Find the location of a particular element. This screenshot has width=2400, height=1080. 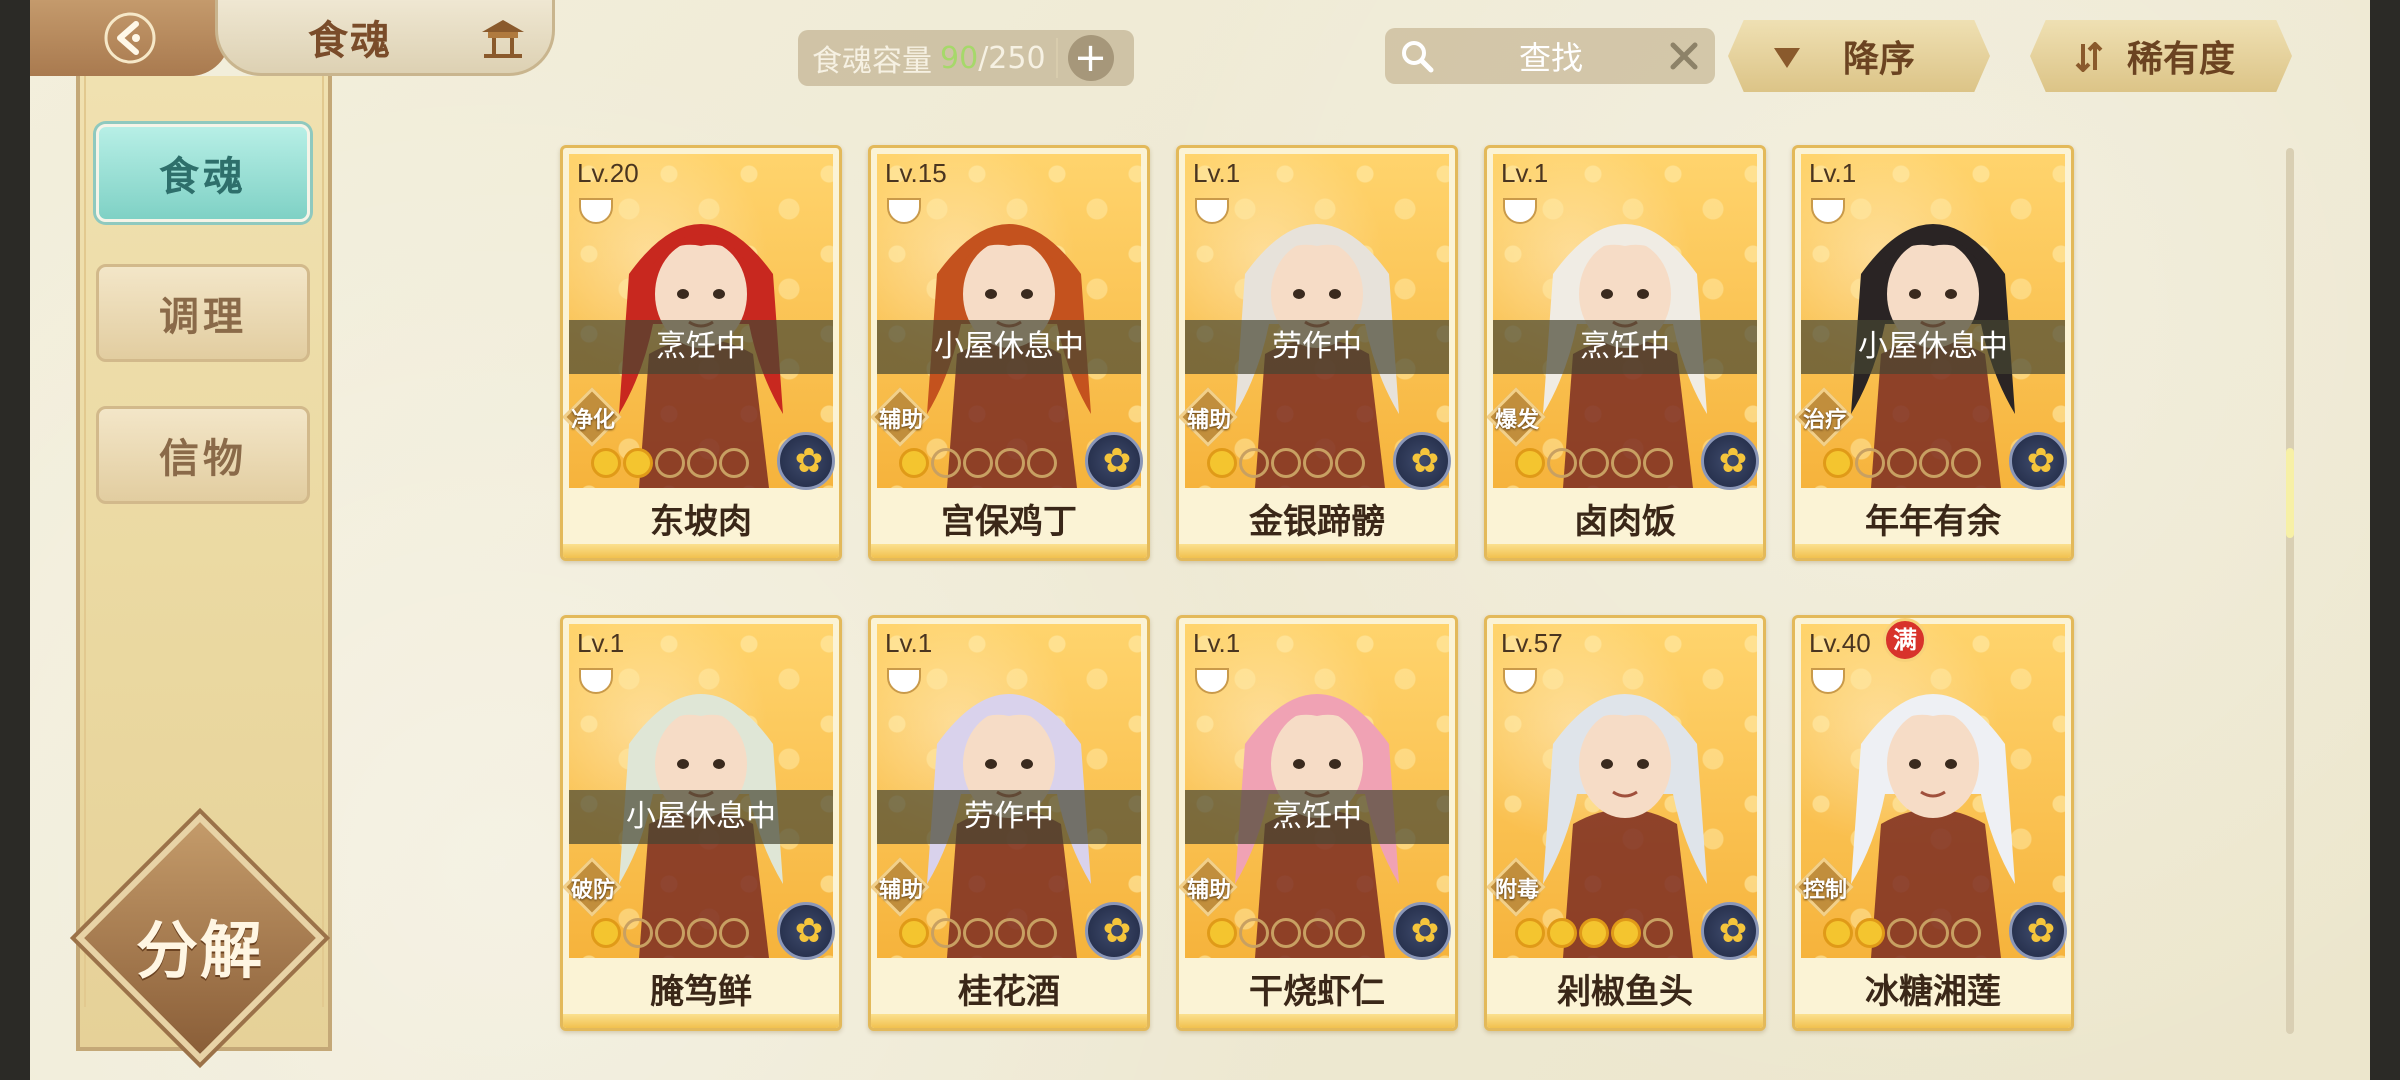

food-soul-card: Lv.15 小屋休息中辅助宫保鸡丁 is located at coordinates (1009, 353).